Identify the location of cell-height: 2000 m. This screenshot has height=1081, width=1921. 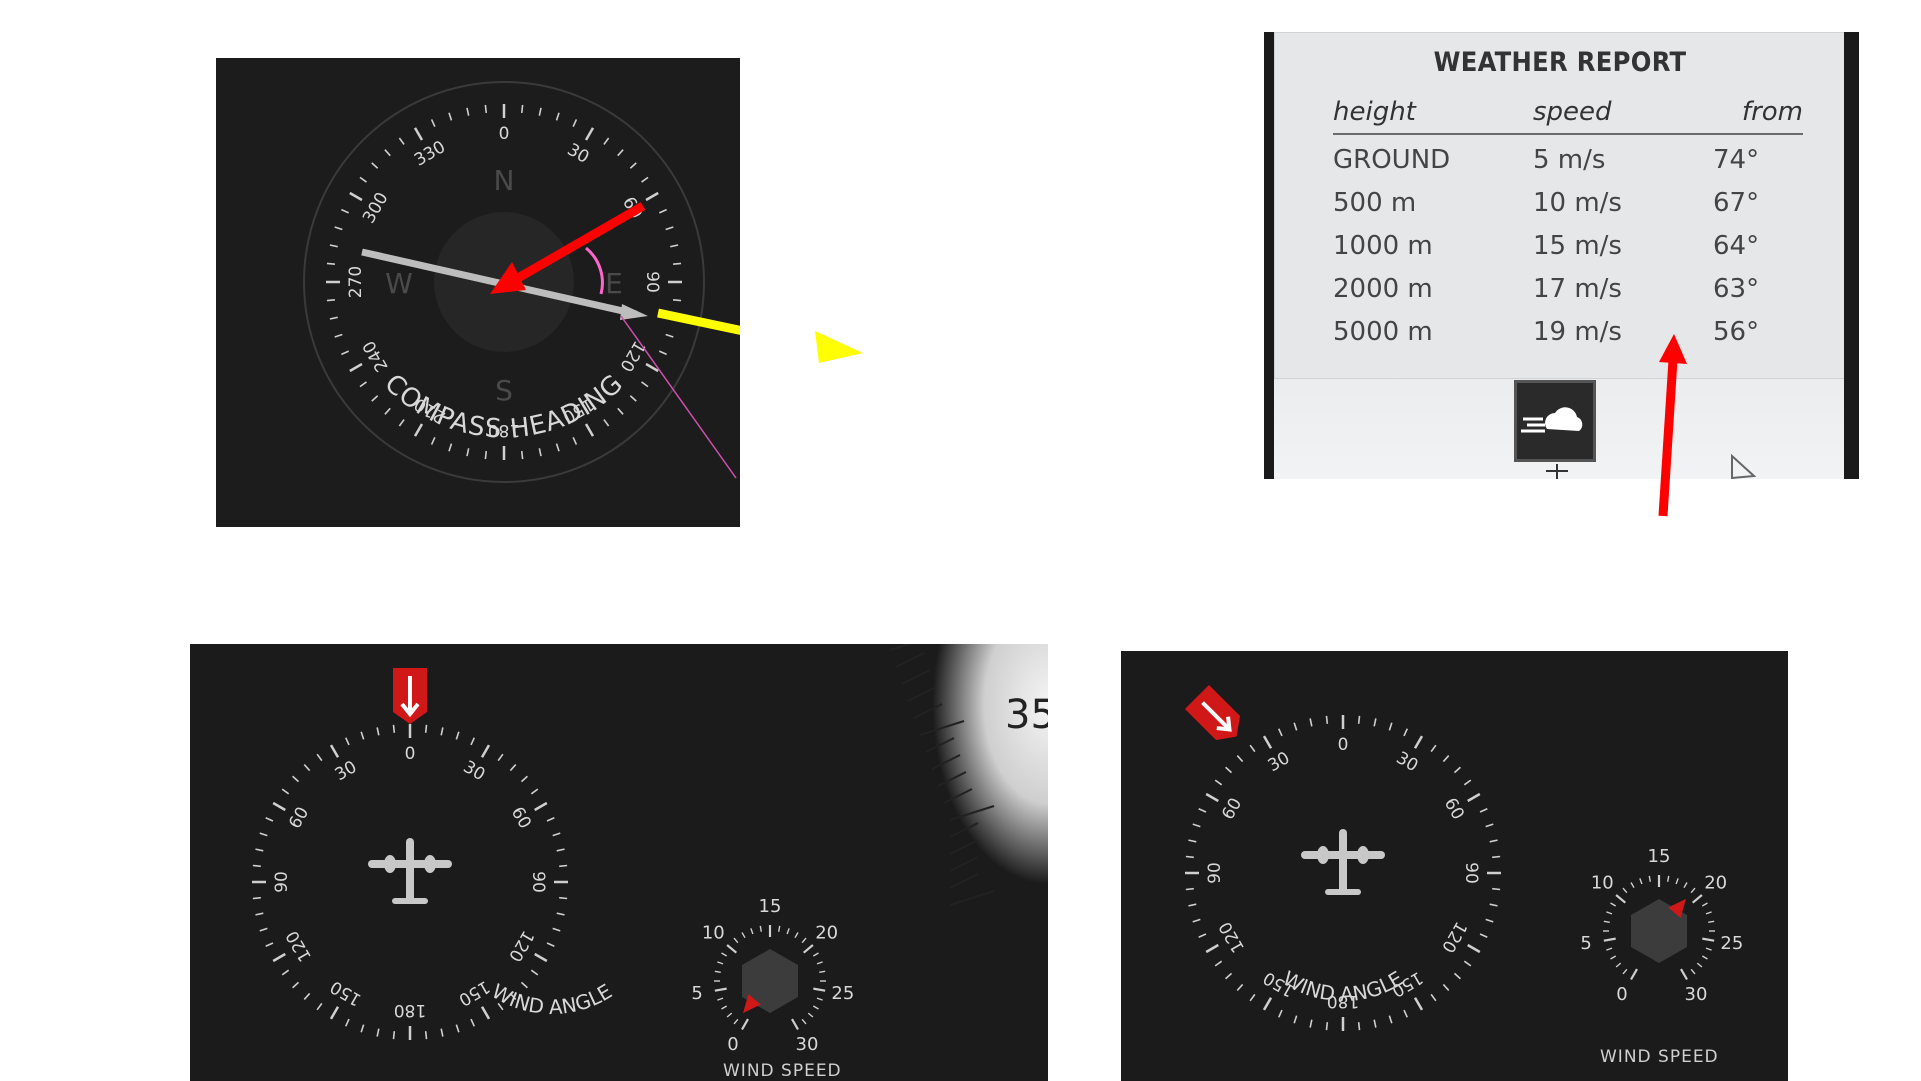
(1383, 289).